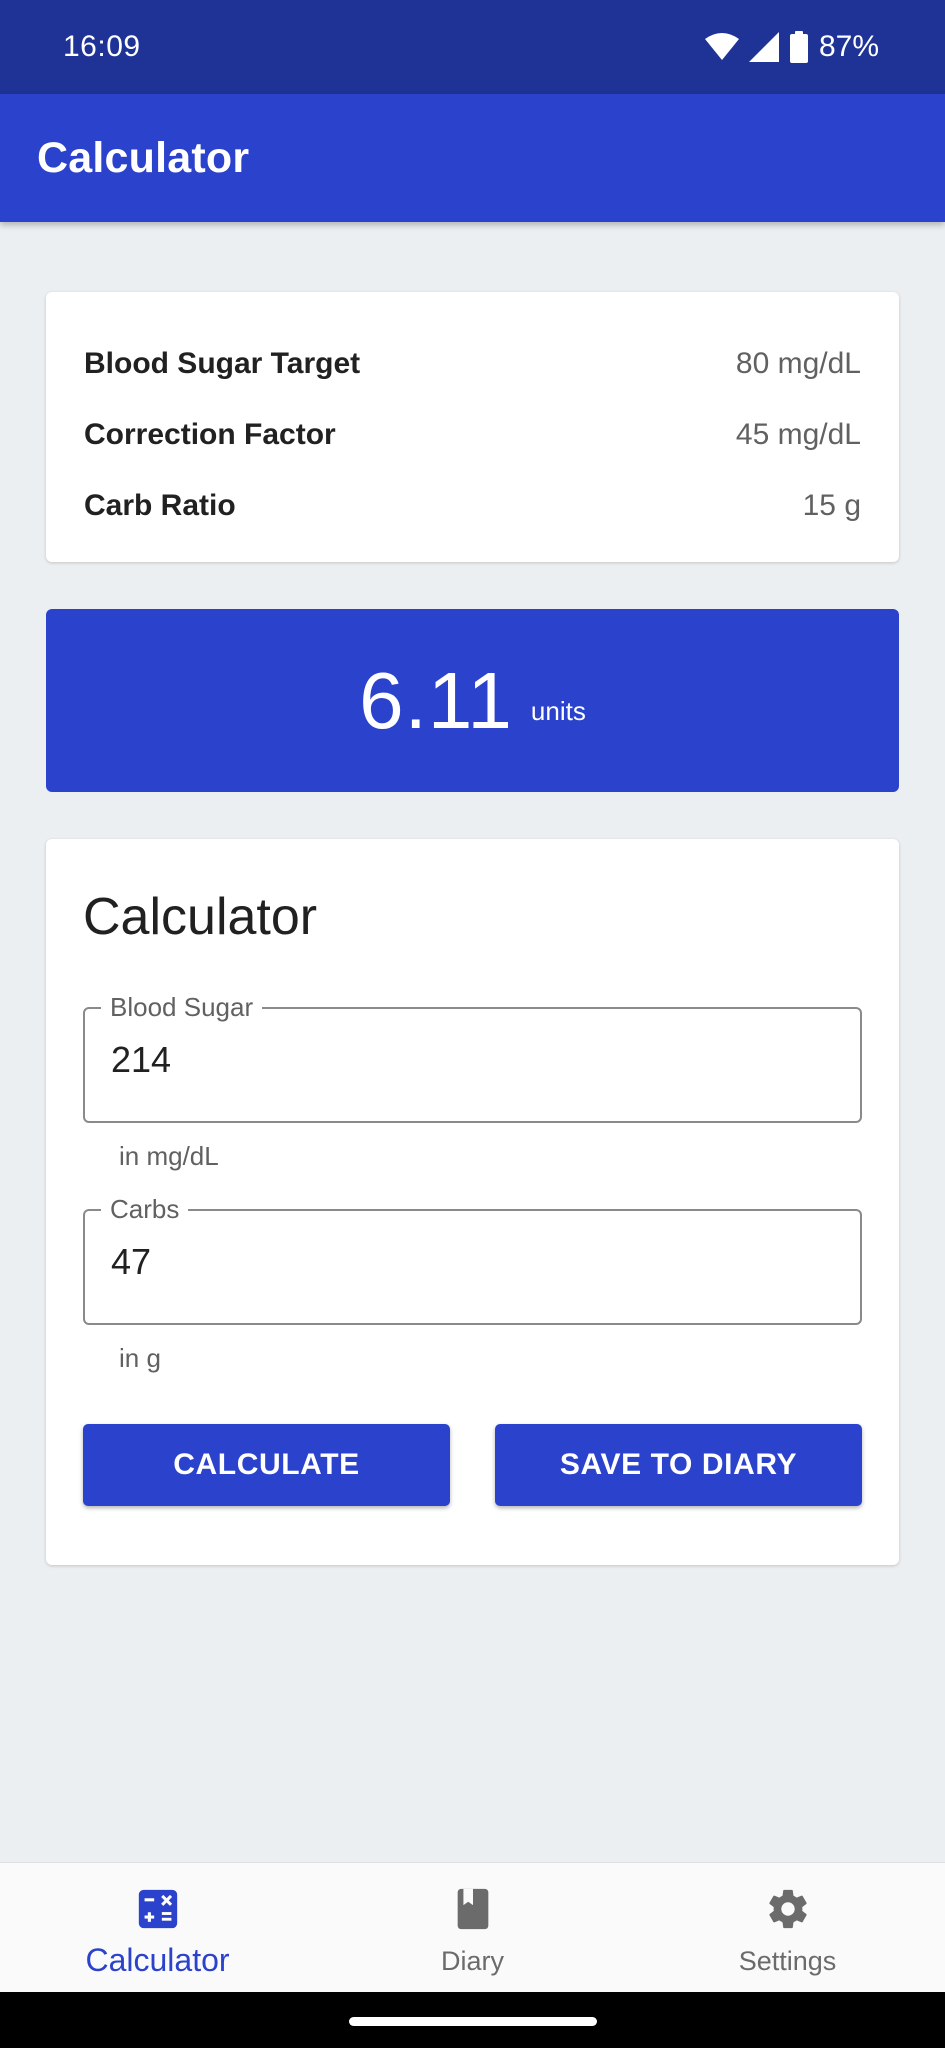 This screenshot has height=2048, width=945. I want to click on setting-label: Carb Ratio, so click(160, 505).